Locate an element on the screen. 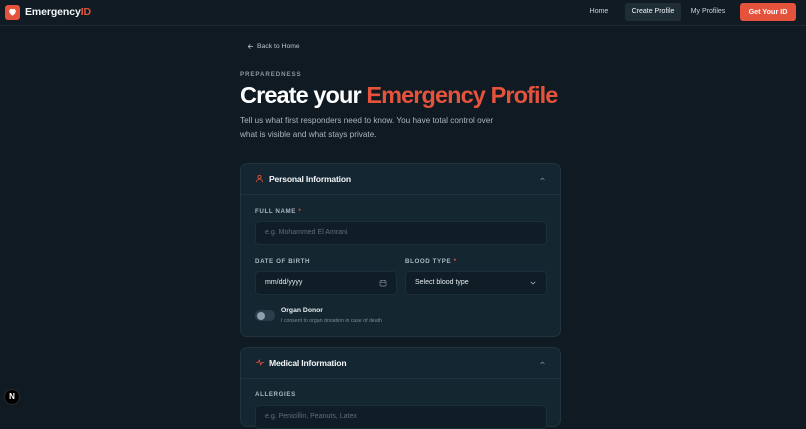 The height and width of the screenshot is (429, 806). brand-name: EmergencyID is located at coordinates (58, 12).